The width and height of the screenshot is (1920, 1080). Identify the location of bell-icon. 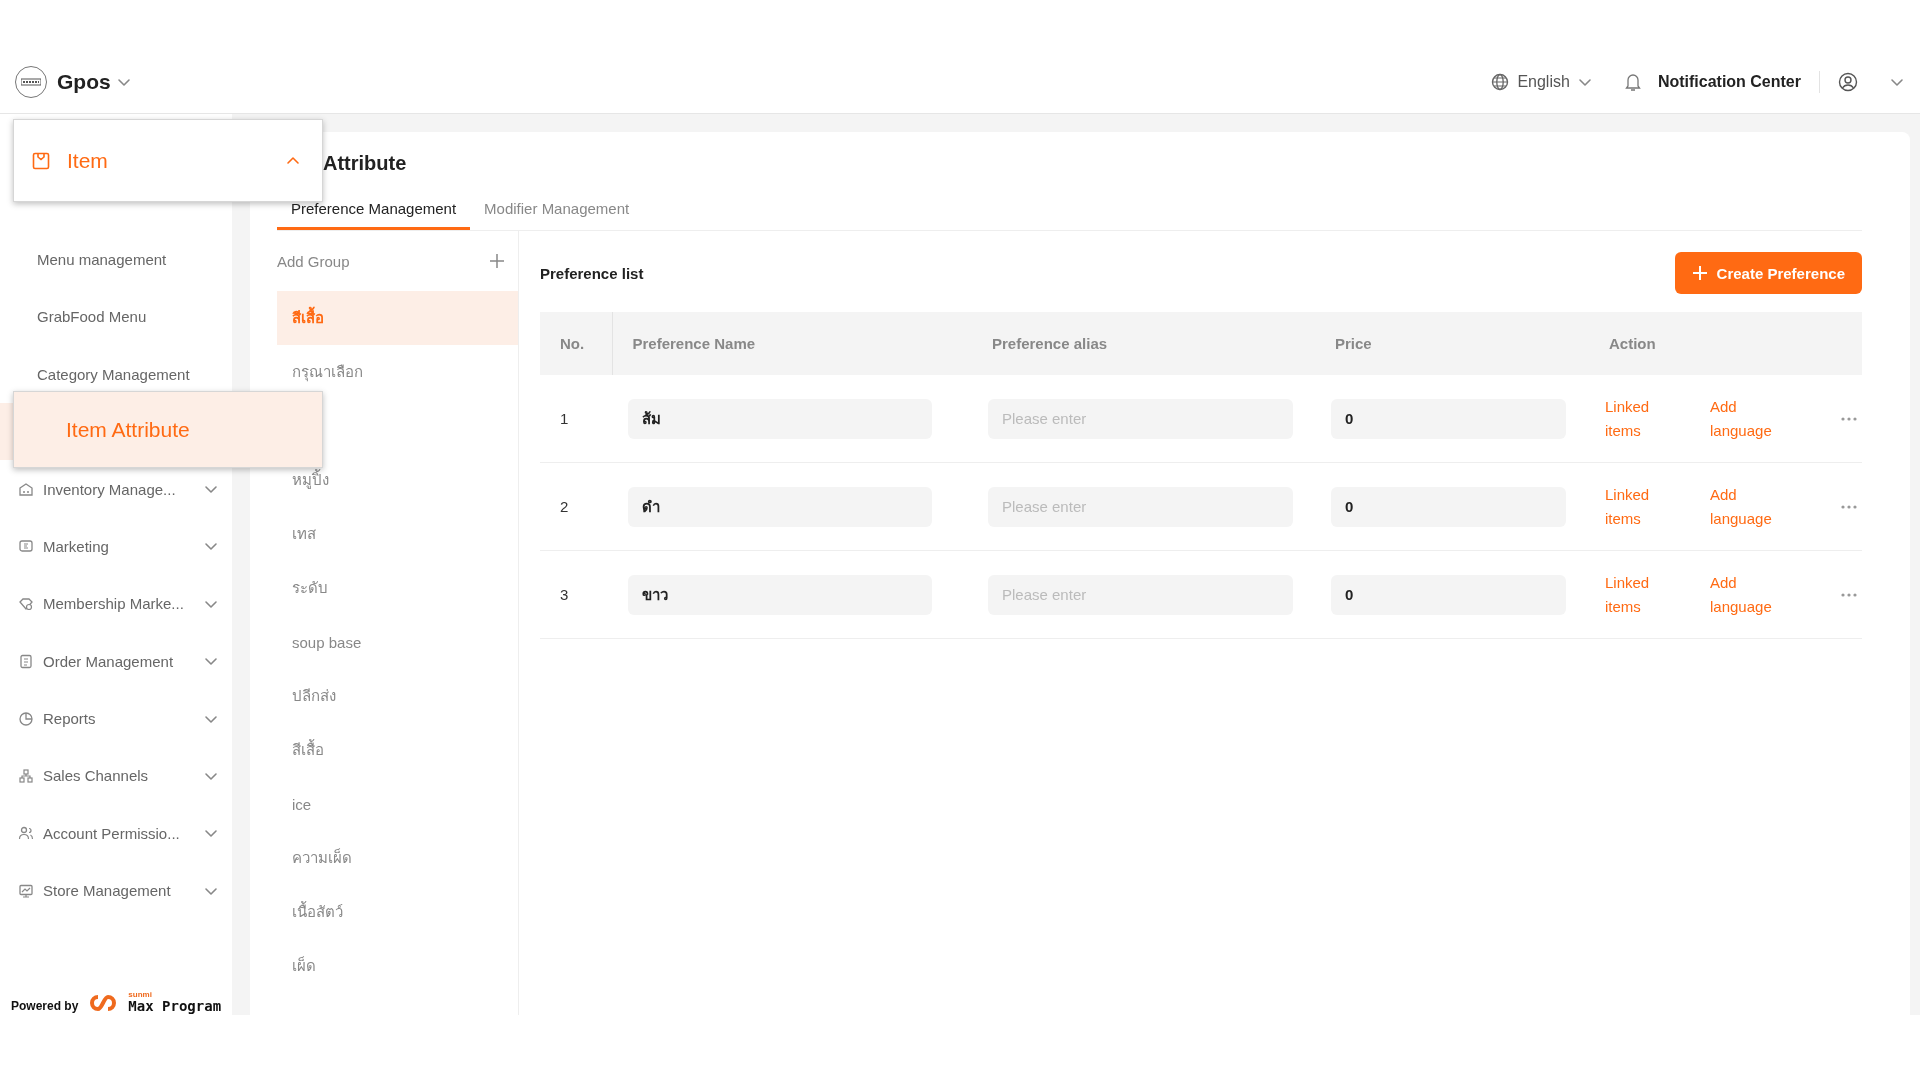
(1632, 81).